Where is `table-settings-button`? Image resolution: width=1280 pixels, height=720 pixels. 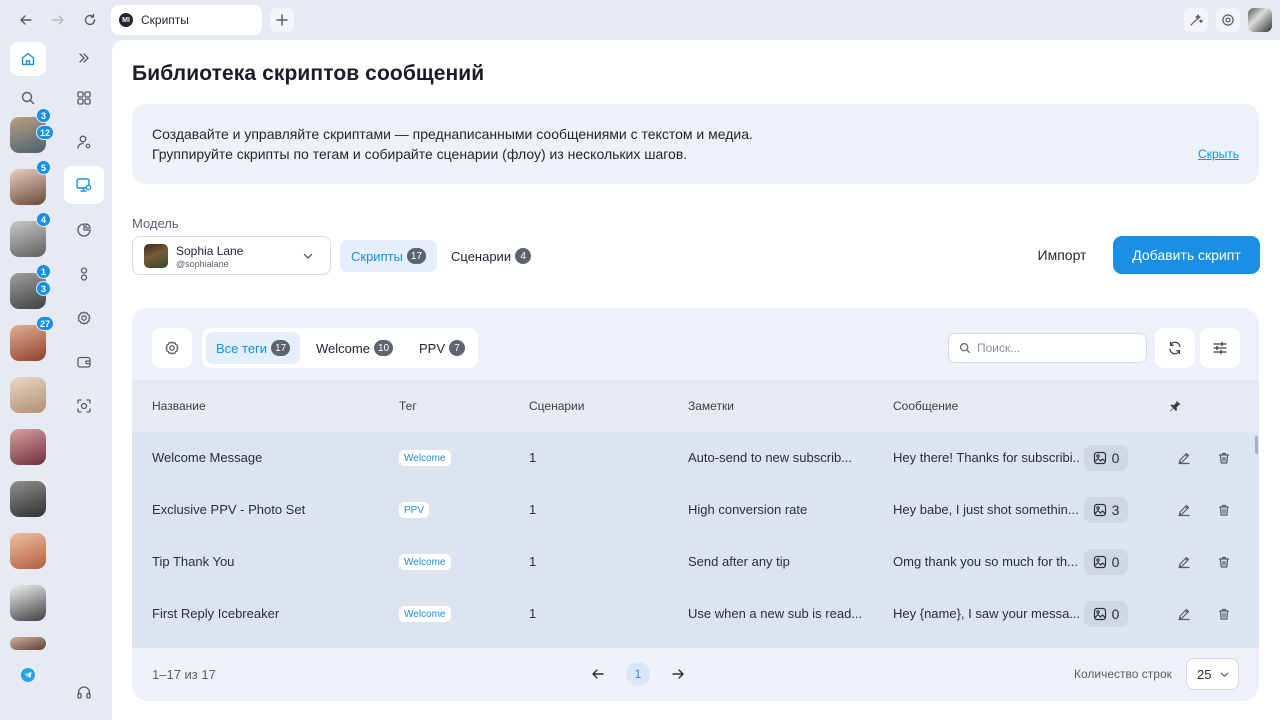
table-settings-button is located at coordinates (172, 348).